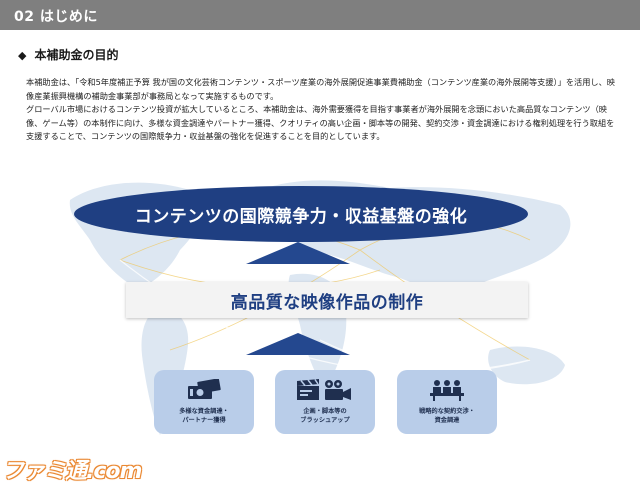 Image resolution: width=640 pixels, height=485 pixels. I want to click on goal-ellipse: コンテンツの国際競争力・収益基盤の強化, so click(301, 214).